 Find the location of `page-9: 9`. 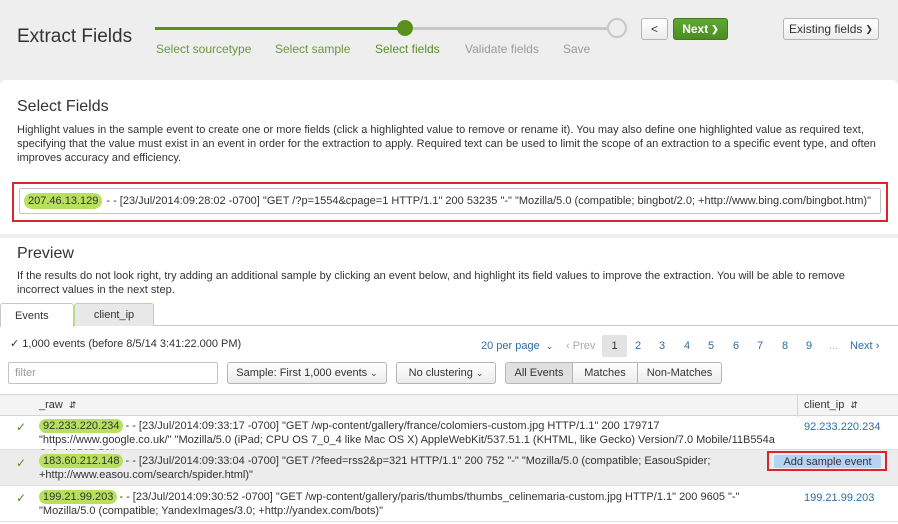

page-9: 9 is located at coordinates (809, 346).